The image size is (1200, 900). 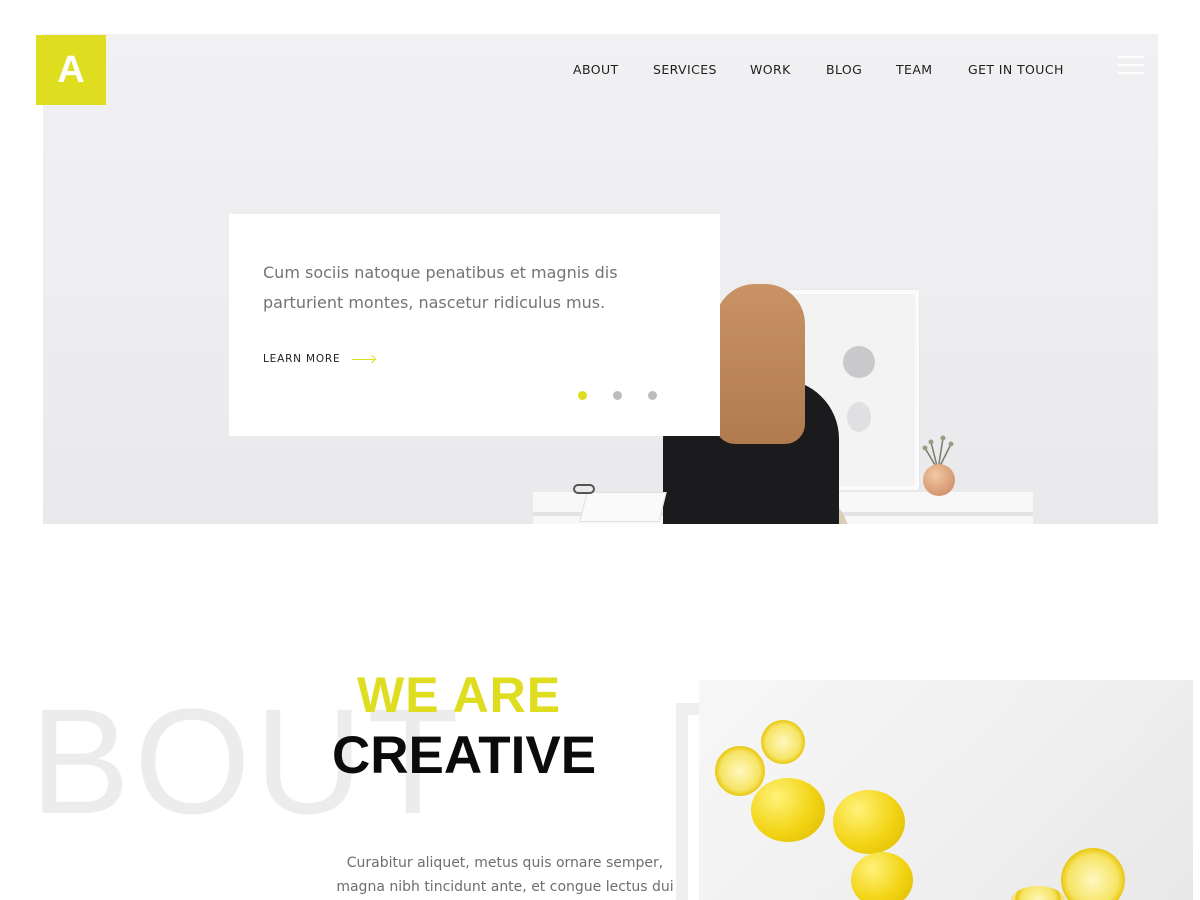 I want to click on slider-pagination, so click(x=630, y=395).